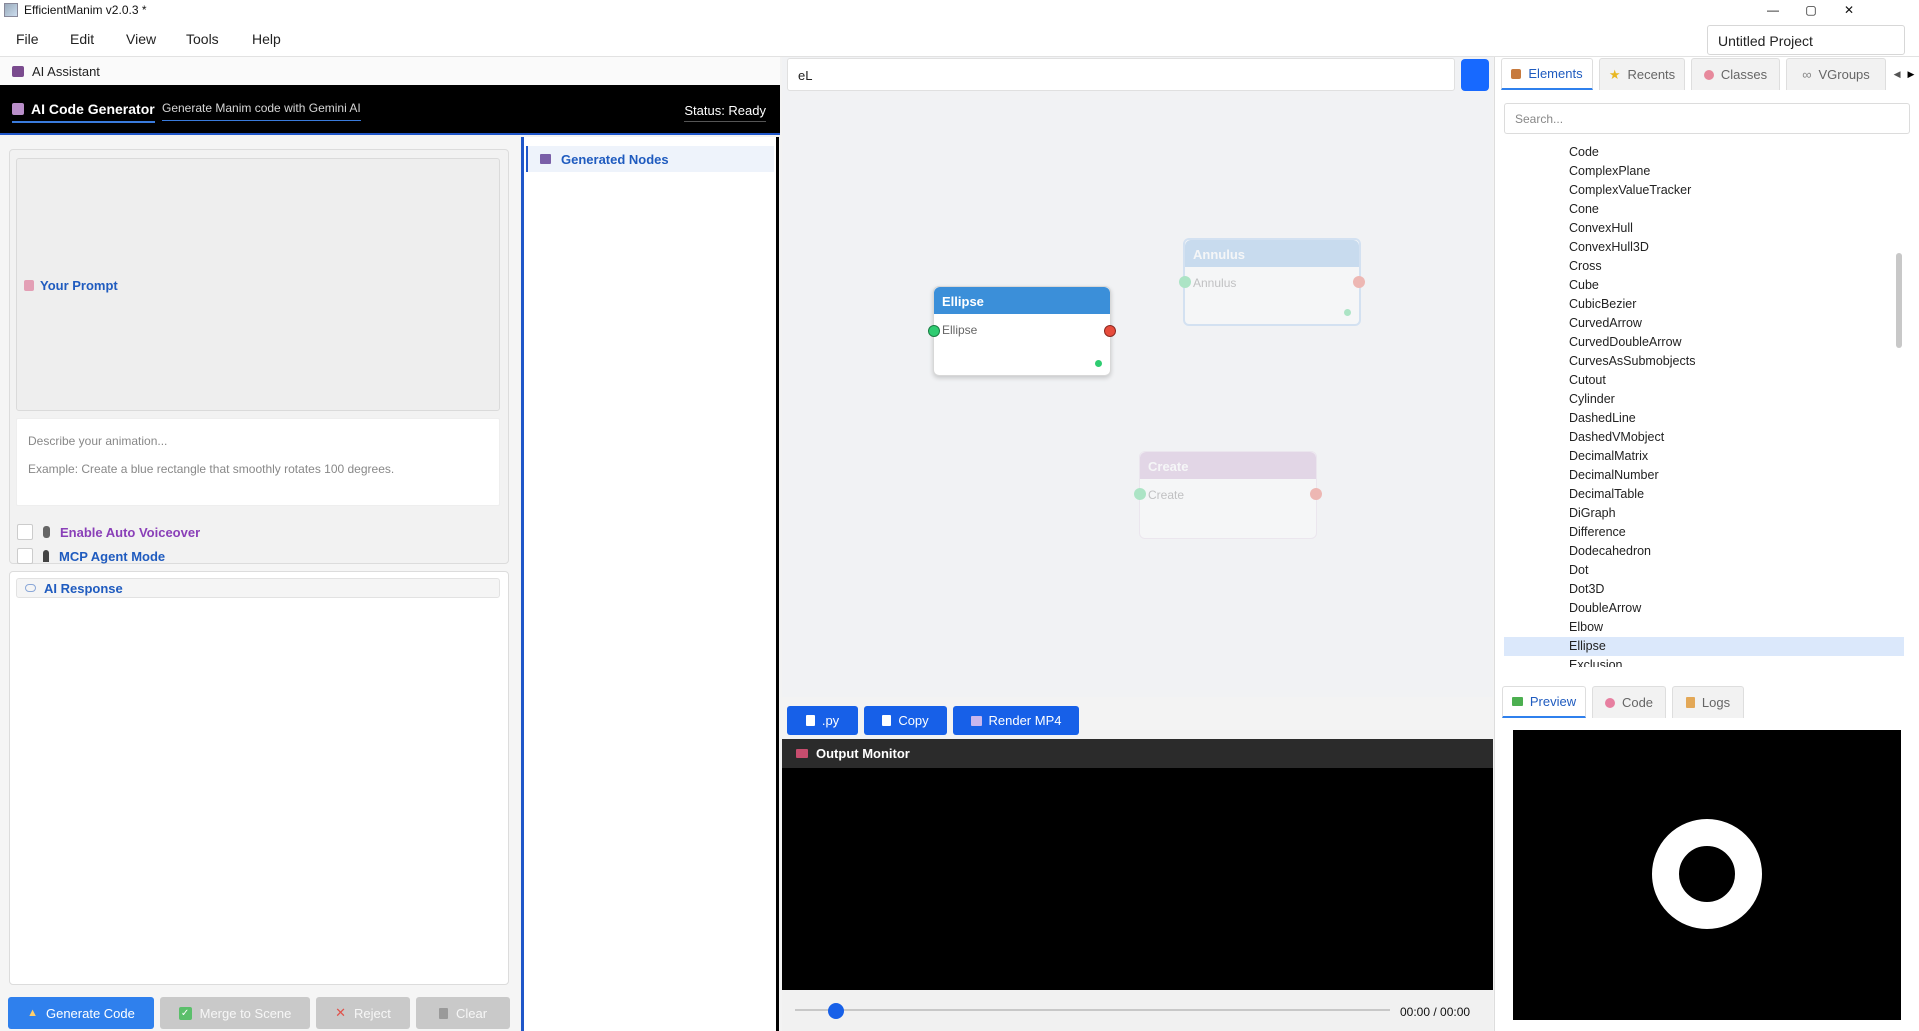 The height and width of the screenshot is (1031, 1919). Describe the element at coordinates (959, 10) in the screenshot. I see `title-bar: EfficientManim v2.0.3 * — ▢ ✕` at that location.